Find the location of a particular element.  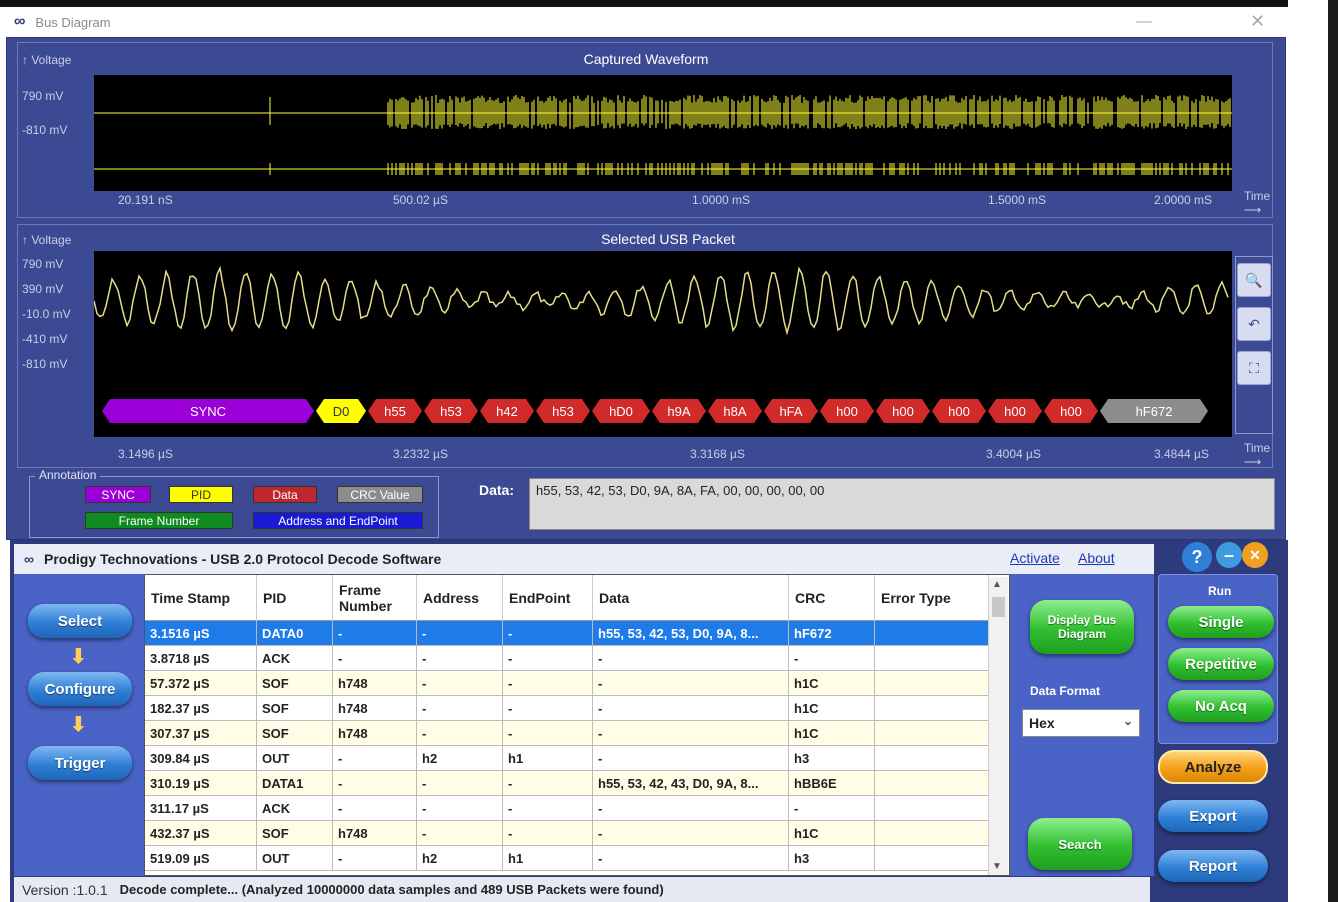

captured-x-label-text: Time is located at coordinates (1257, 196).